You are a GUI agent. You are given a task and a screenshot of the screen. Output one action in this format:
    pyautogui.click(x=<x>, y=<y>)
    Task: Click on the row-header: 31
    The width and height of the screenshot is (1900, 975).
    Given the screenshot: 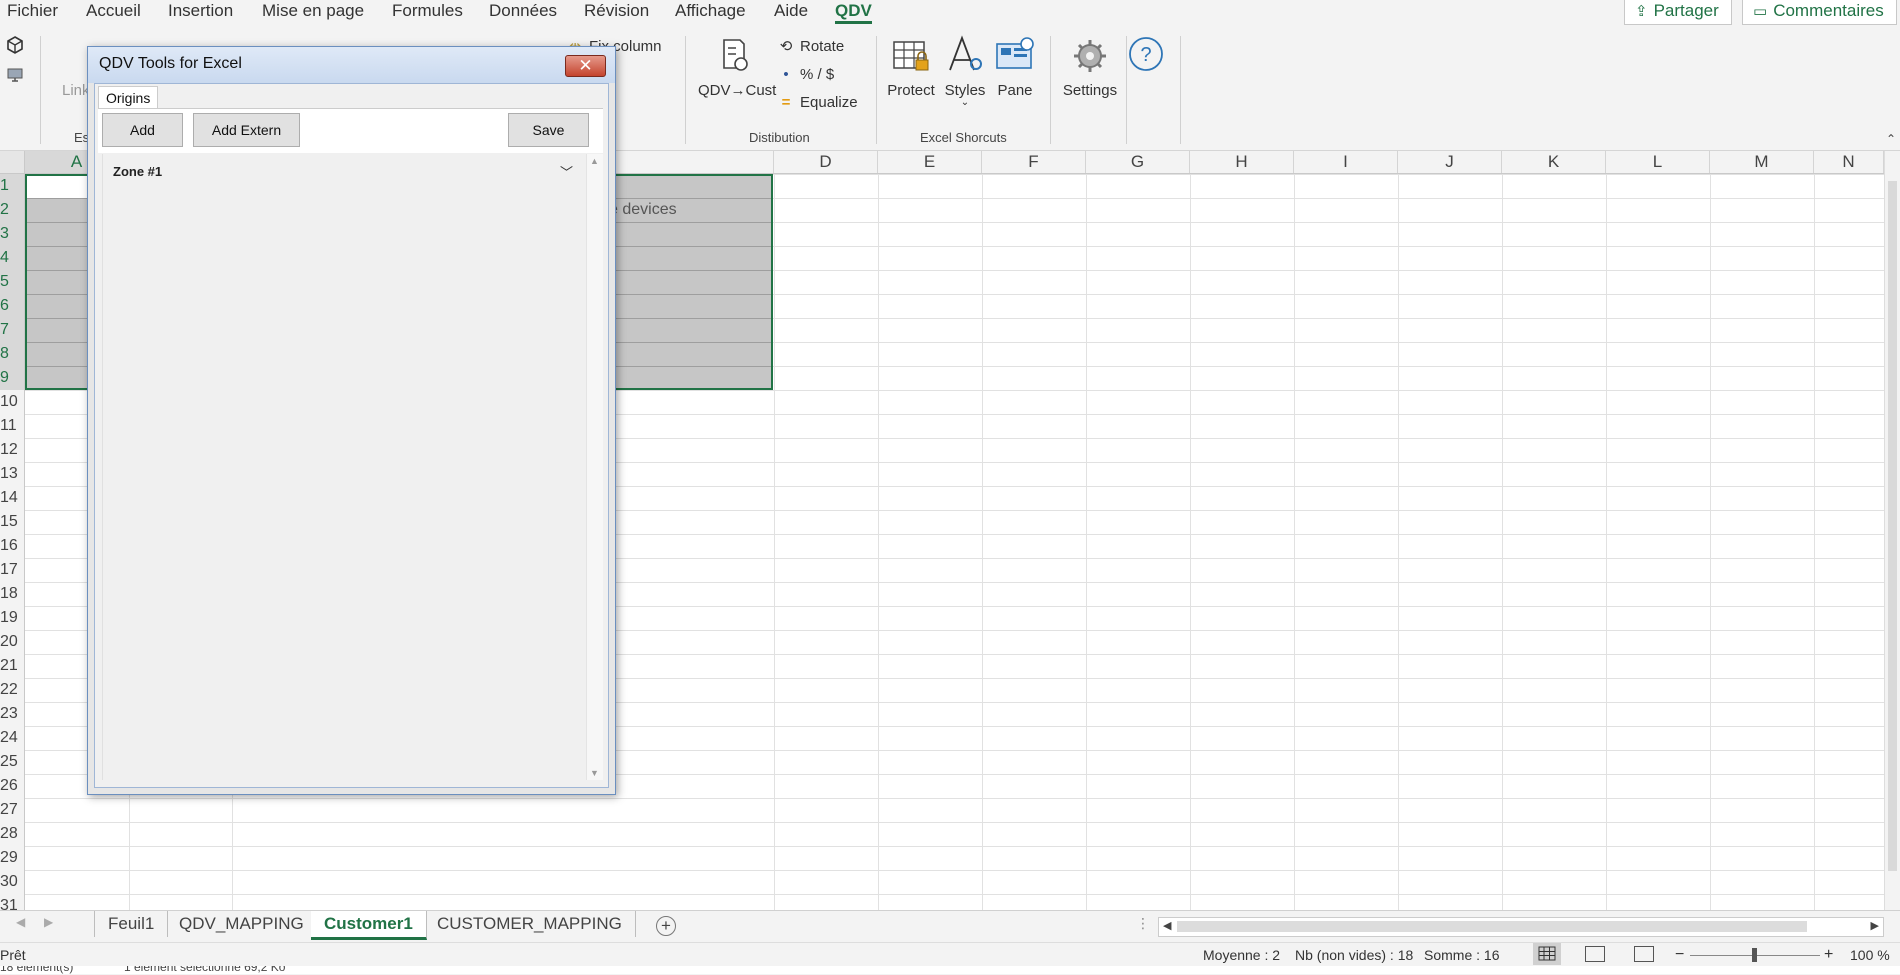 What is the action you would take?
    pyautogui.click(x=12, y=902)
    